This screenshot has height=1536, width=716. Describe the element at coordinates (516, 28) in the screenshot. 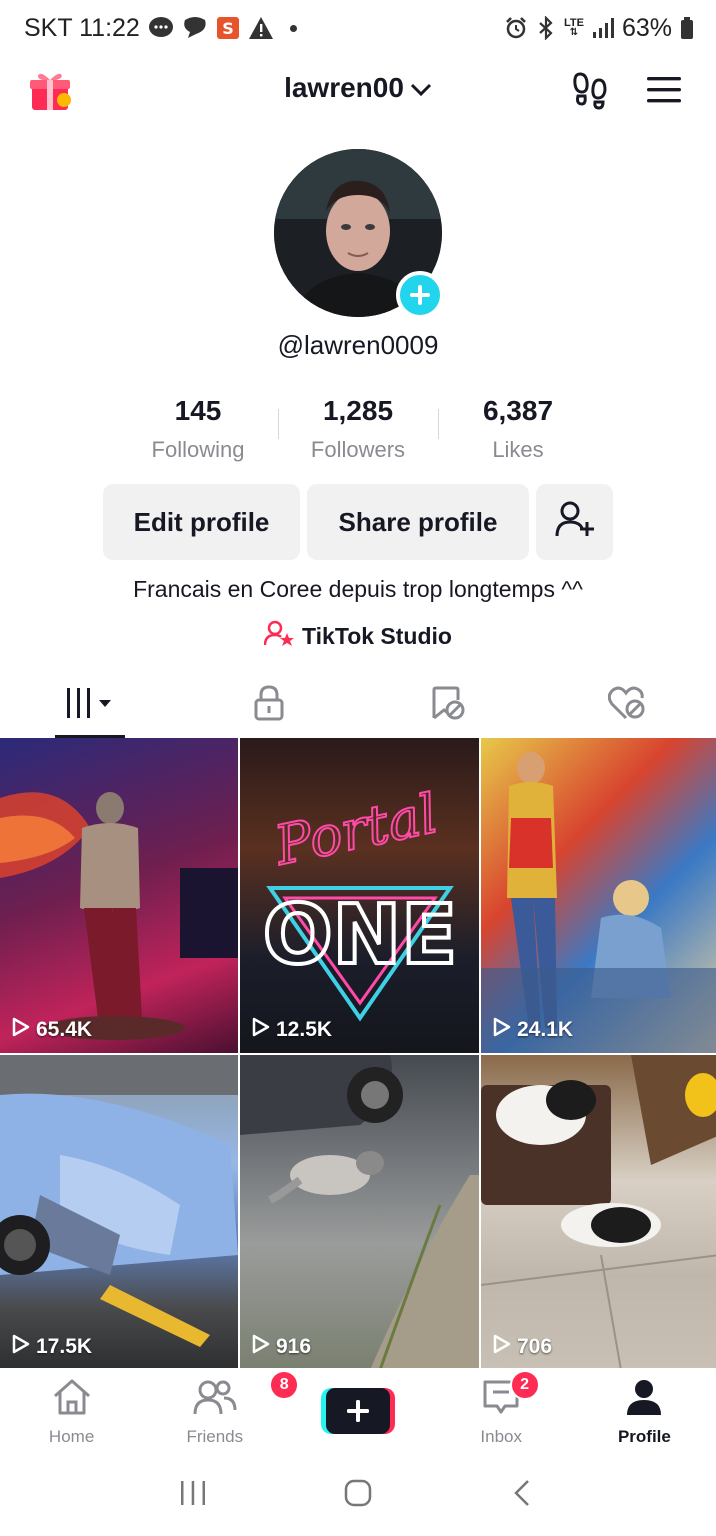

I see `alarm-icon` at that location.